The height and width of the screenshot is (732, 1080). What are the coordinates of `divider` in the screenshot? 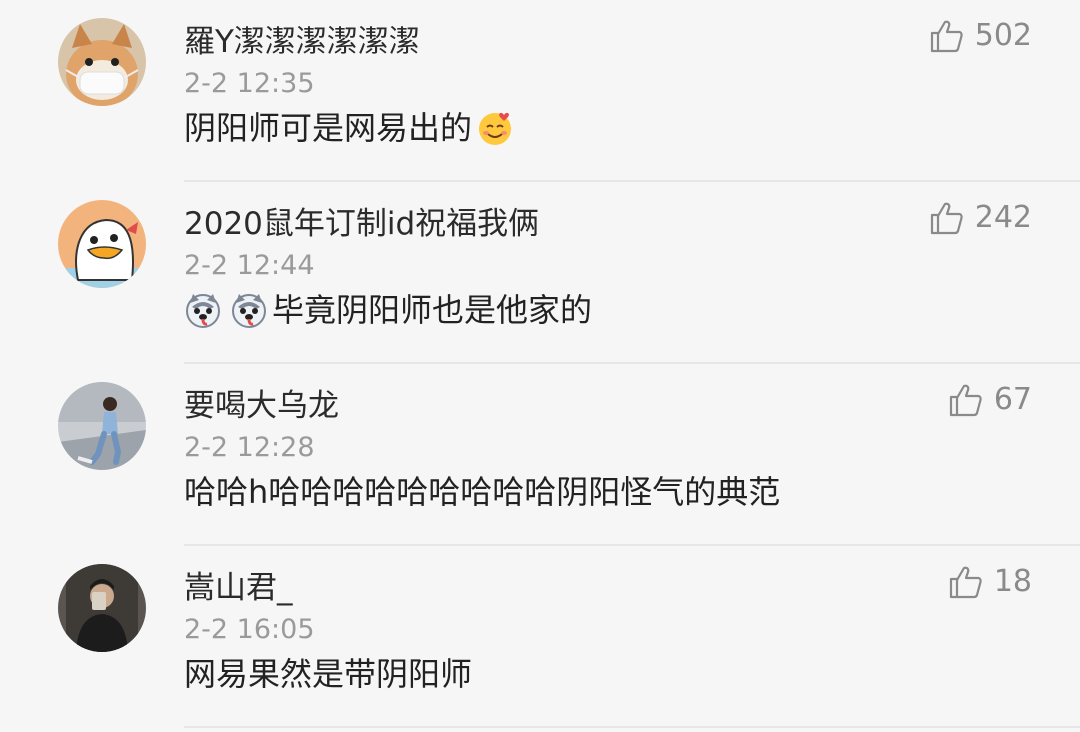 It's located at (632, 727).